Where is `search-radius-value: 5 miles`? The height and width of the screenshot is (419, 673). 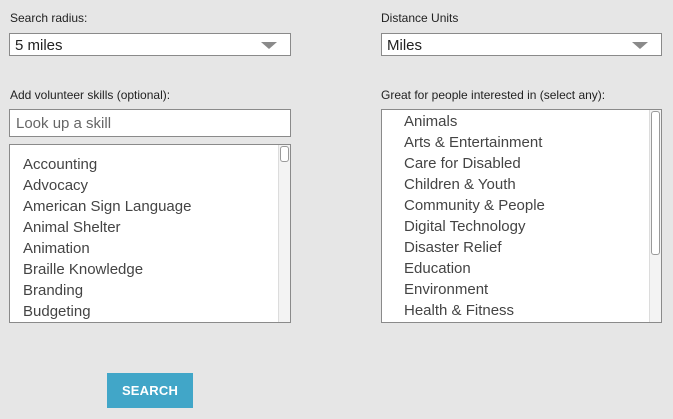 search-radius-value: 5 miles is located at coordinates (39, 45).